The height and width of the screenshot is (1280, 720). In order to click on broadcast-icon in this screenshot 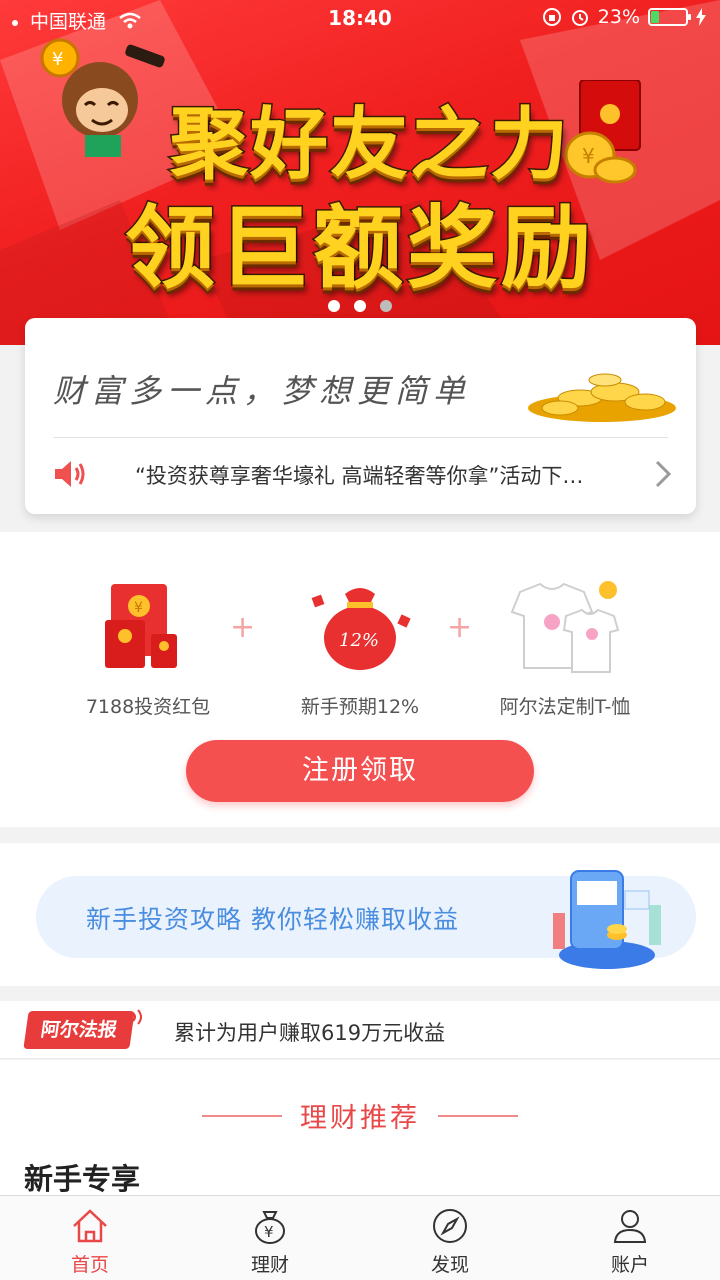, I will do `click(137, 1017)`.